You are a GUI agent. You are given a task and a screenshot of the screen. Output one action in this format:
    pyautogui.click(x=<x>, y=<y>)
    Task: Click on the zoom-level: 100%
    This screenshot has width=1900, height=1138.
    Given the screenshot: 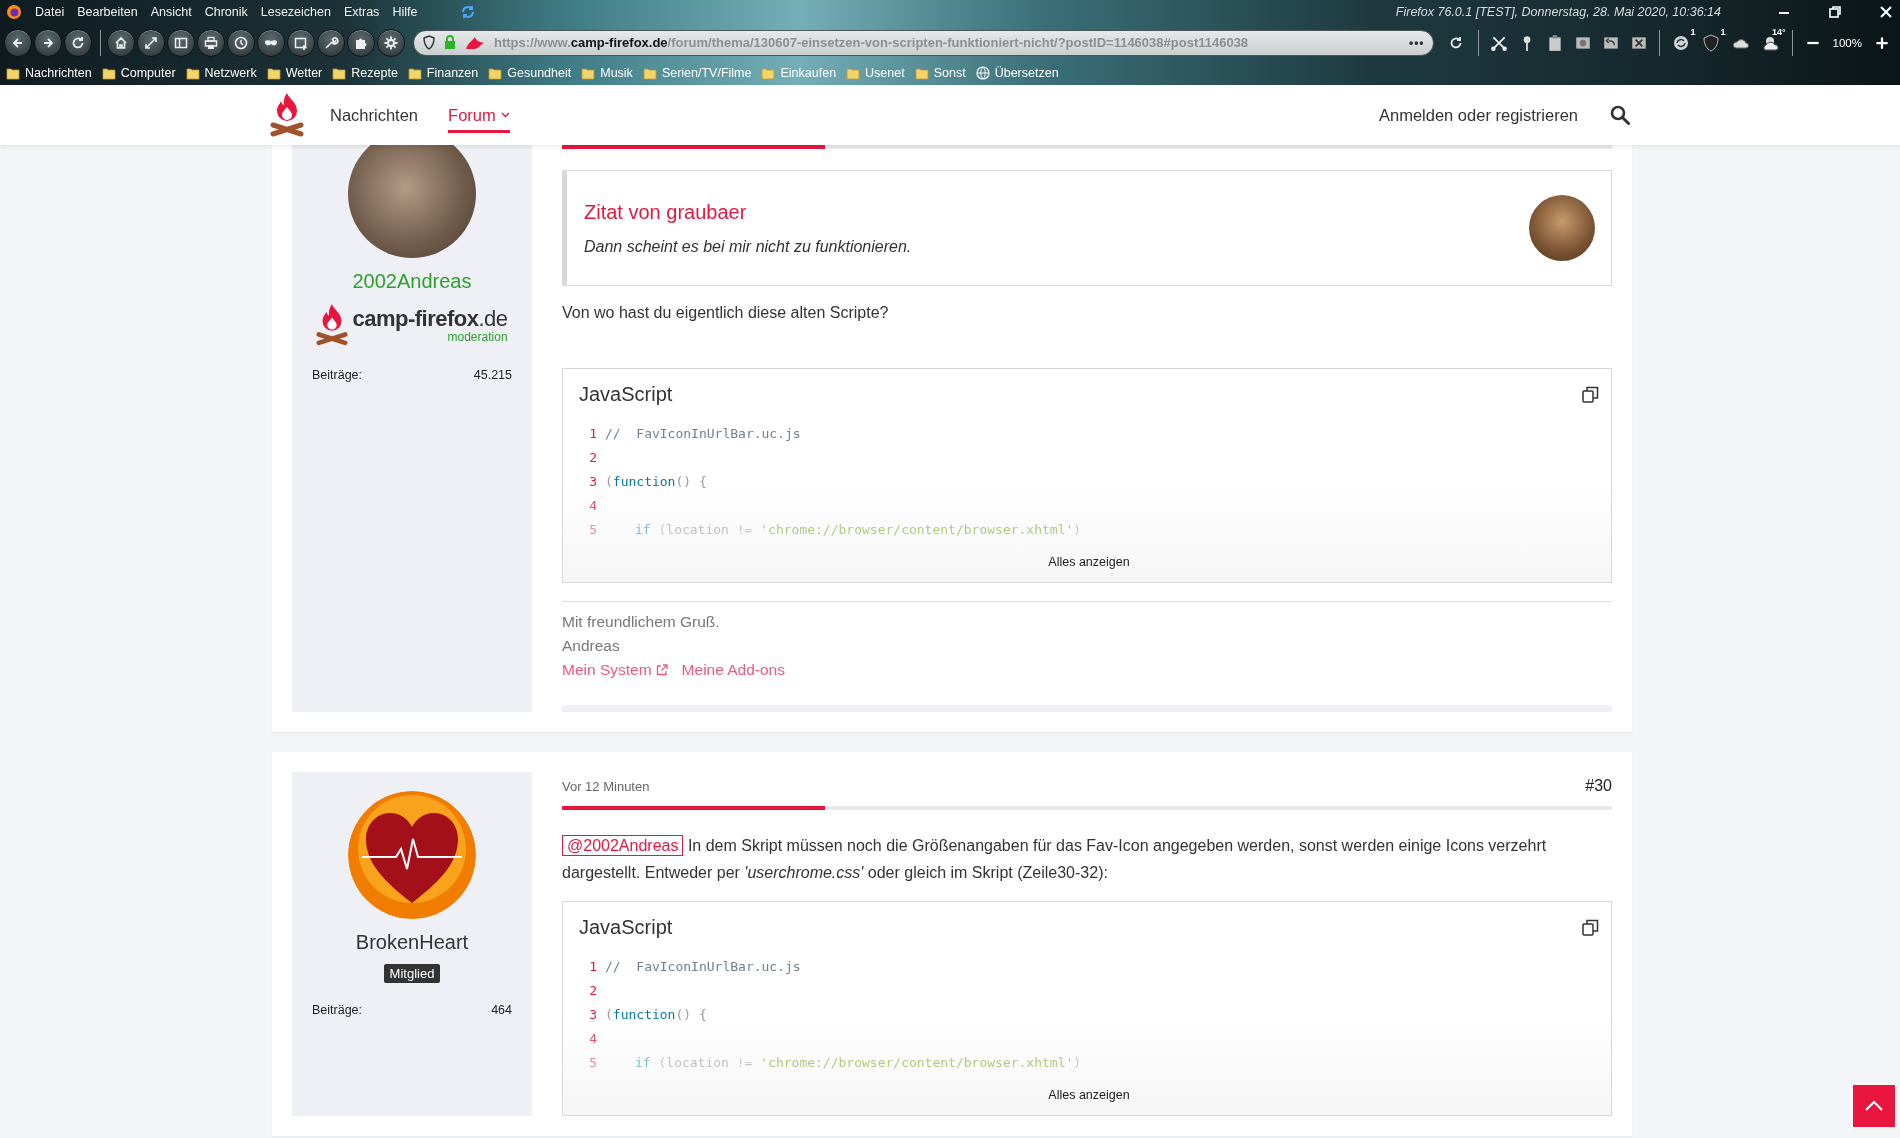 What is the action you would take?
    pyautogui.click(x=1847, y=42)
    